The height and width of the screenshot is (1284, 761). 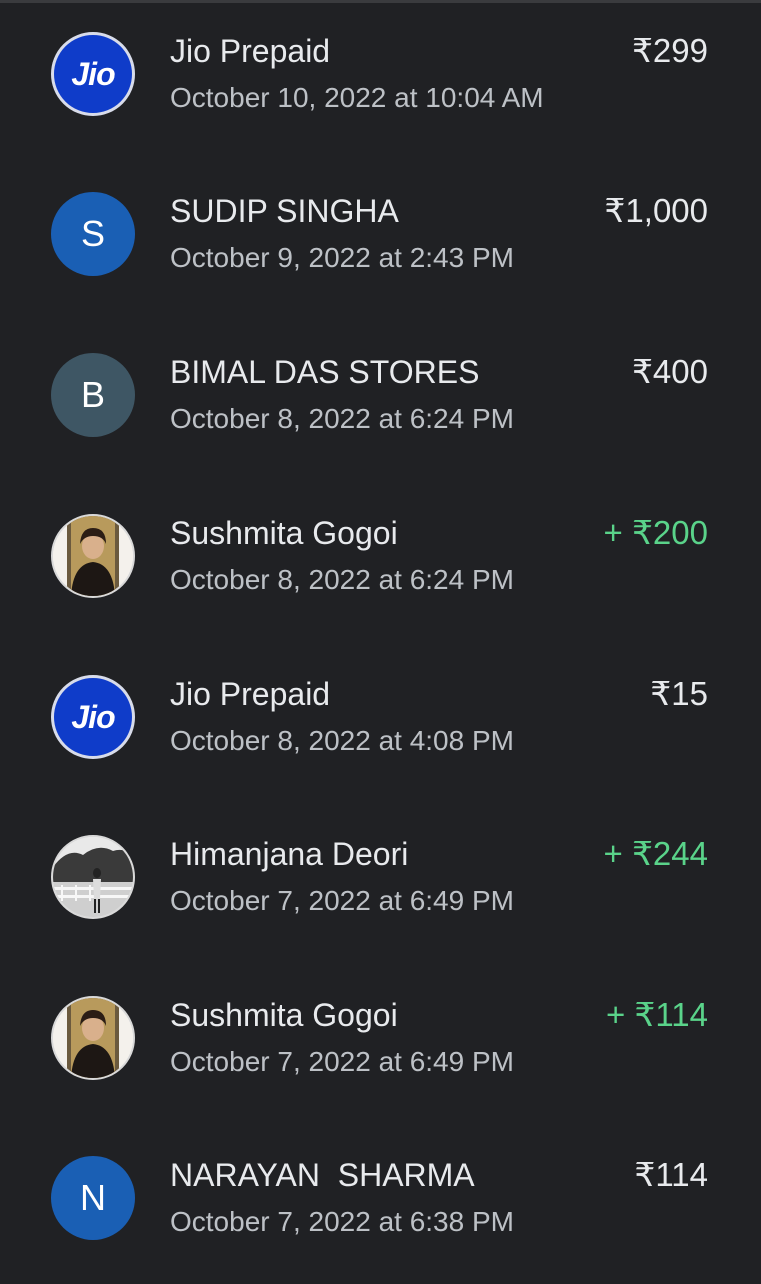 I want to click on avatar-initial: S, so click(x=92, y=233).